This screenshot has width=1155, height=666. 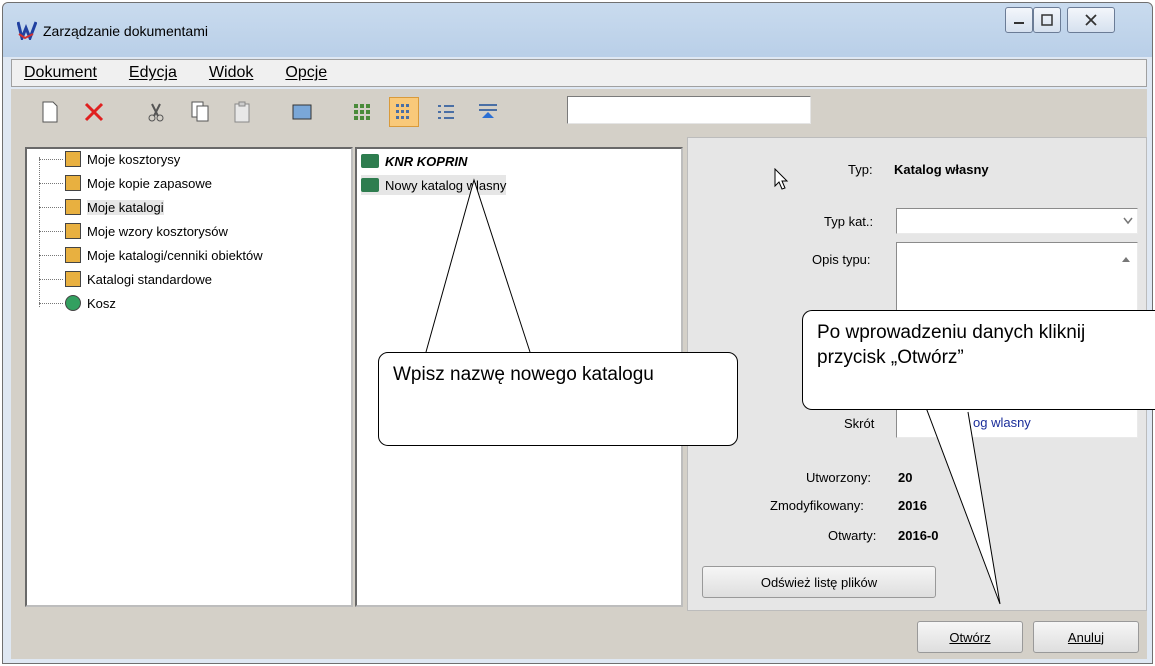 I want to click on preview-button, so click(x=302, y=112).